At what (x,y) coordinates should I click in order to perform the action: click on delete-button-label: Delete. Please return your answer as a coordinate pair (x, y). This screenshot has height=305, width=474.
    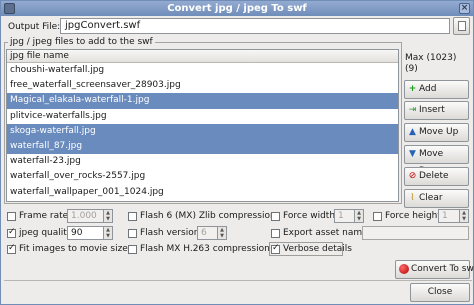
    Looking at the image, I should click on (434, 176).